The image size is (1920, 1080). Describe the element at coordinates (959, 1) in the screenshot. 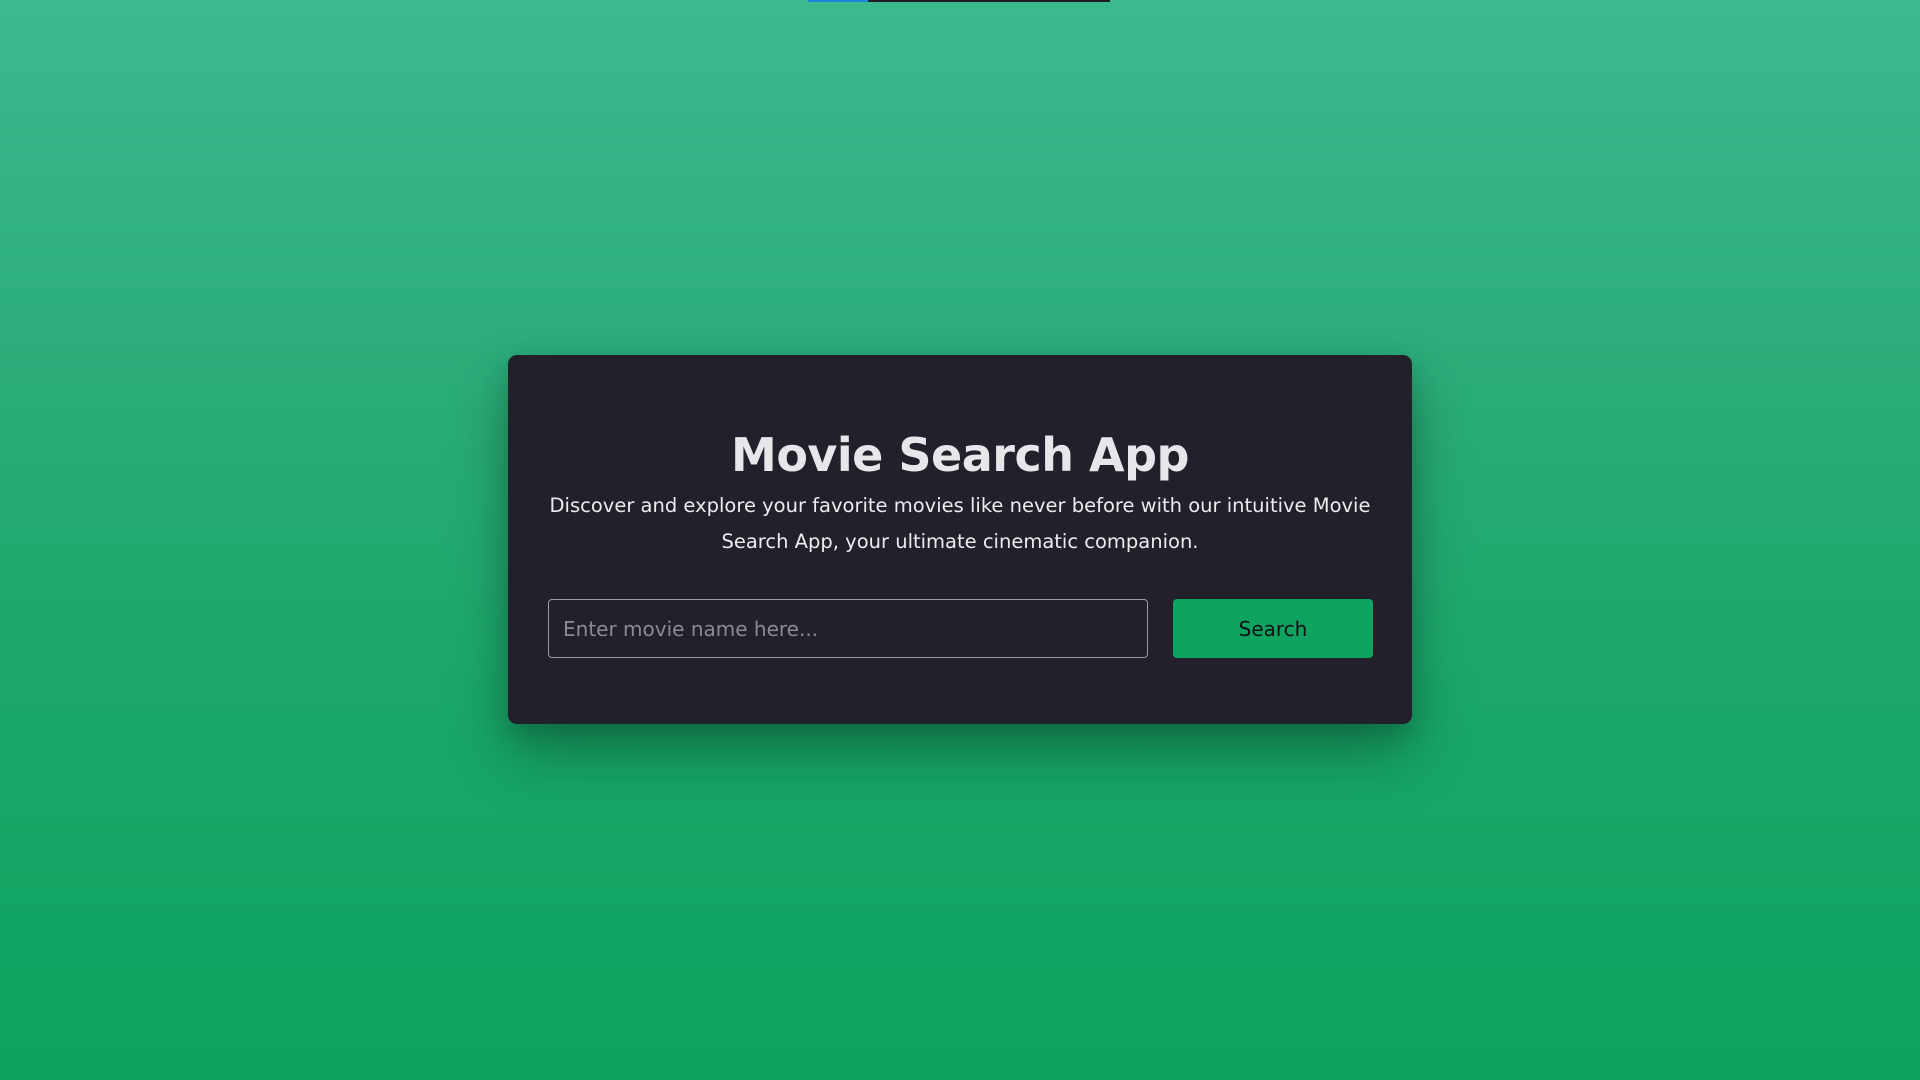

I see `top-progress-bar` at that location.